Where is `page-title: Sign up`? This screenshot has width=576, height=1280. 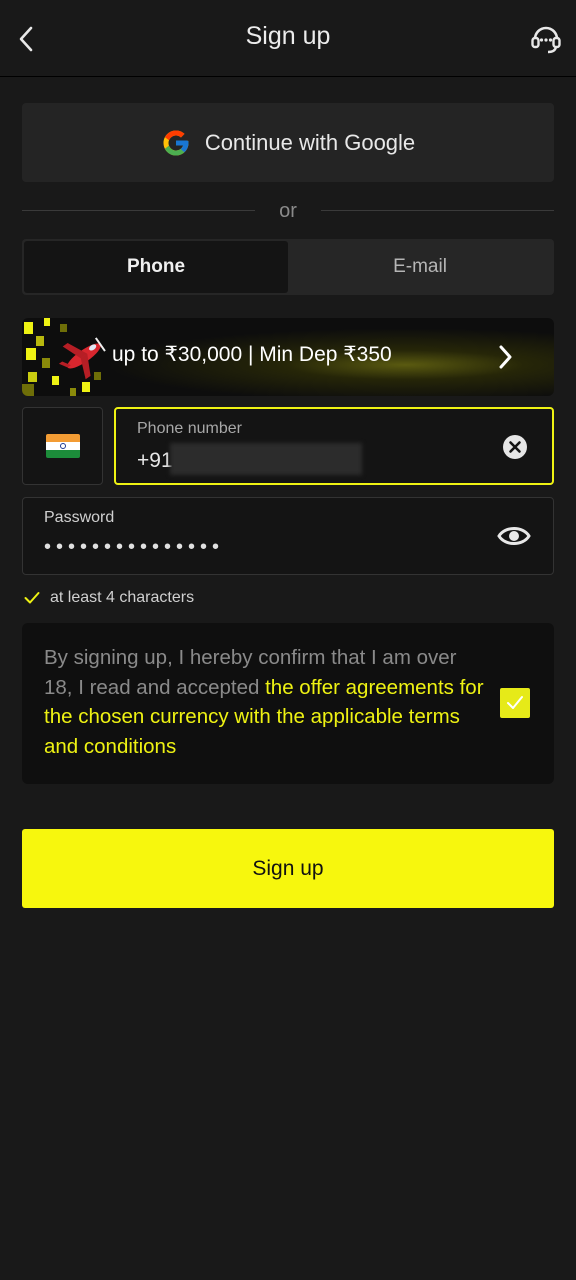 page-title: Sign up is located at coordinates (288, 36).